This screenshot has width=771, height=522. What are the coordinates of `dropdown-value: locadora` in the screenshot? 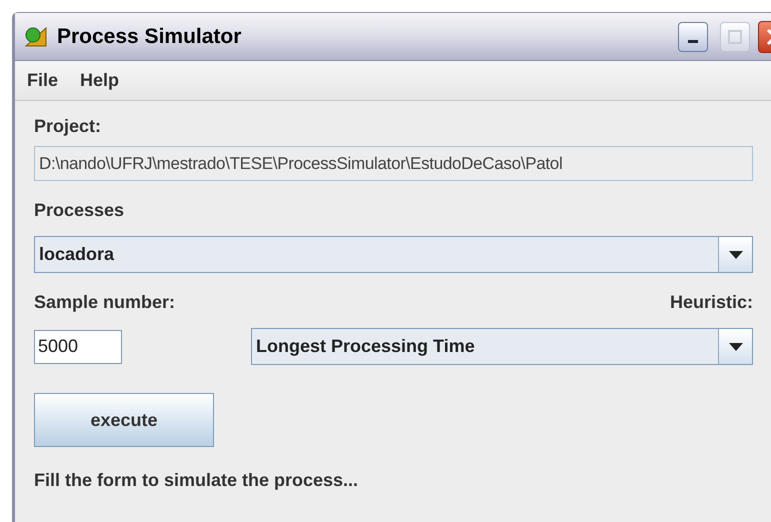 It's located at (77, 254).